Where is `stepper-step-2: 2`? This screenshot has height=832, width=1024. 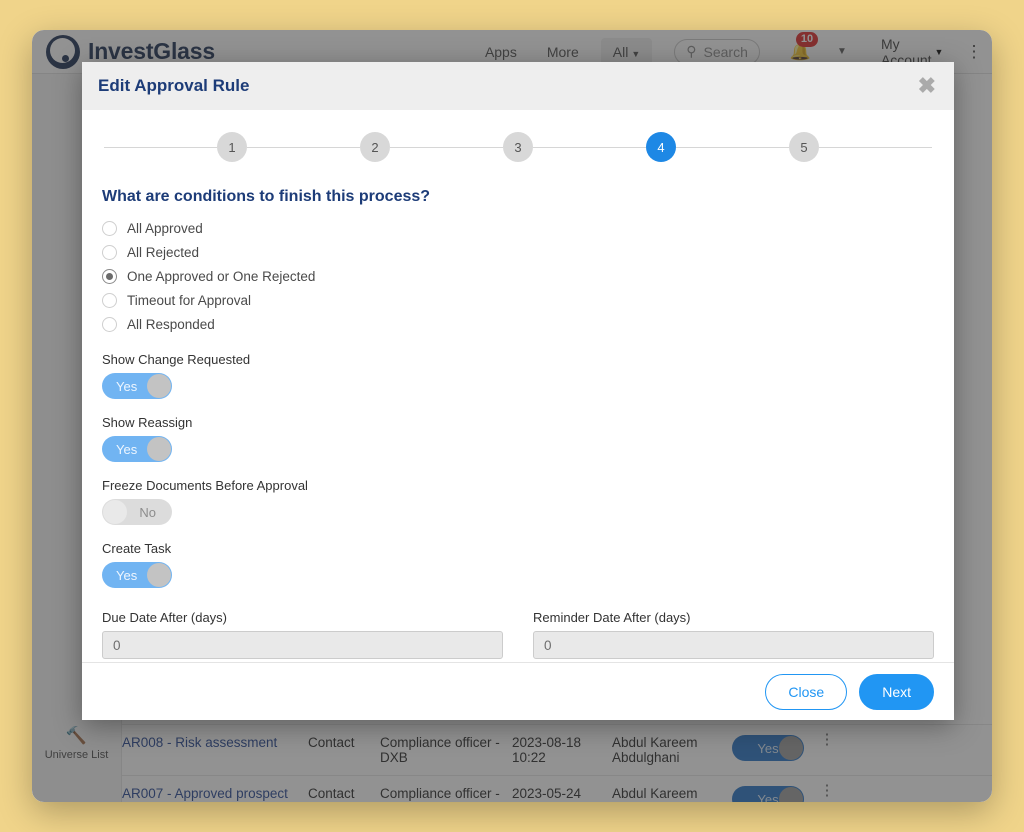
stepper-step-2: 2 is located at coordinates (375, 147).